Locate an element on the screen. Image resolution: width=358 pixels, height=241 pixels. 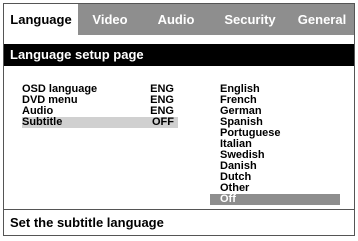
setting-label: Subtitle is located at coordinates (42, 122).